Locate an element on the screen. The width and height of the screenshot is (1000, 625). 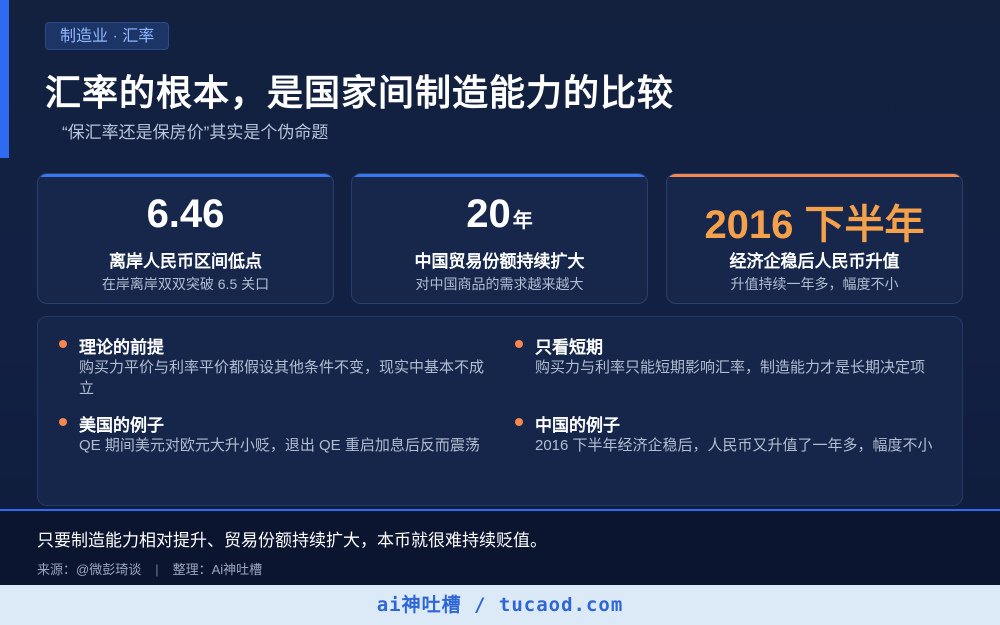
editor-credit: 整理：Ai神吐槽 is located at coordinates (217, 569).